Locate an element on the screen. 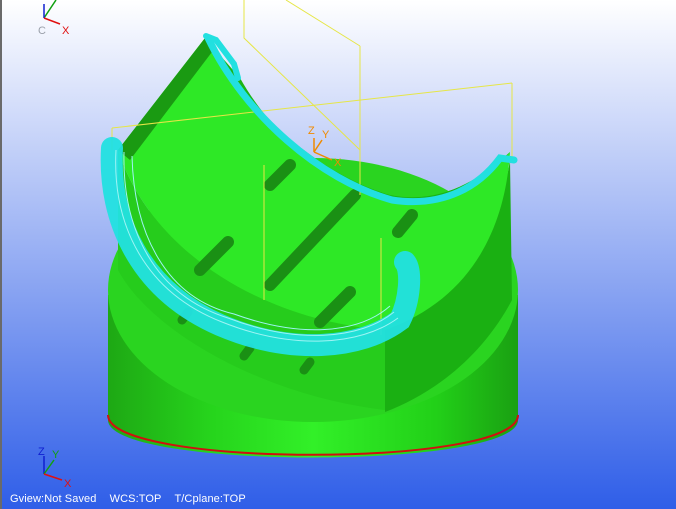 This screenshot has width=676, height=509. tcplane-status: T/Cplane:TOP is located at coordinates (210, 499).